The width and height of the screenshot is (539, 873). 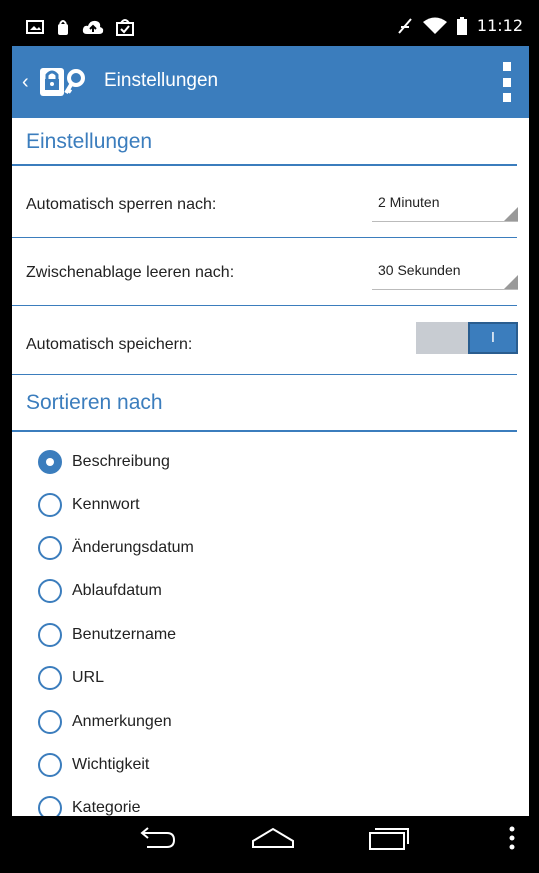 I want to click on sort-option-category: Kategorie, so click(x=89, y=802).